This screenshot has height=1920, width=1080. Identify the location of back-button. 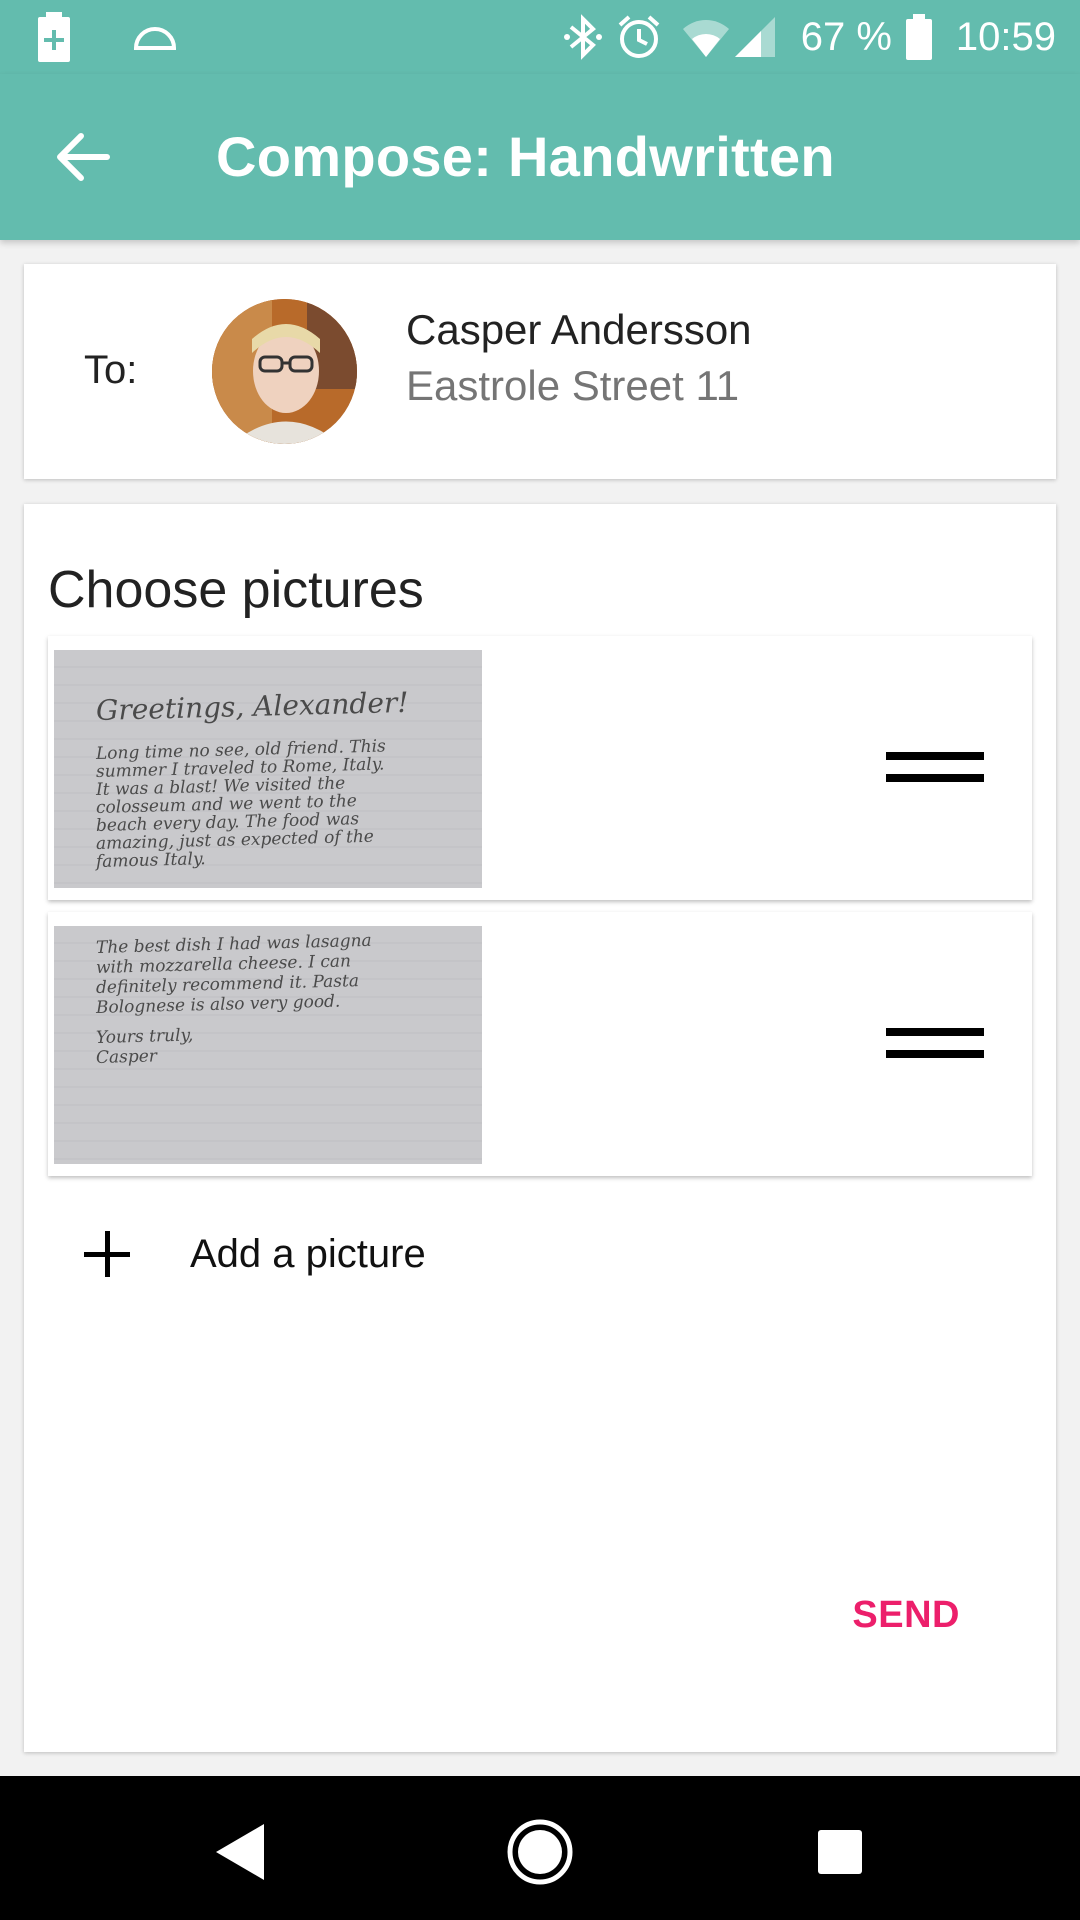
(83, 157).